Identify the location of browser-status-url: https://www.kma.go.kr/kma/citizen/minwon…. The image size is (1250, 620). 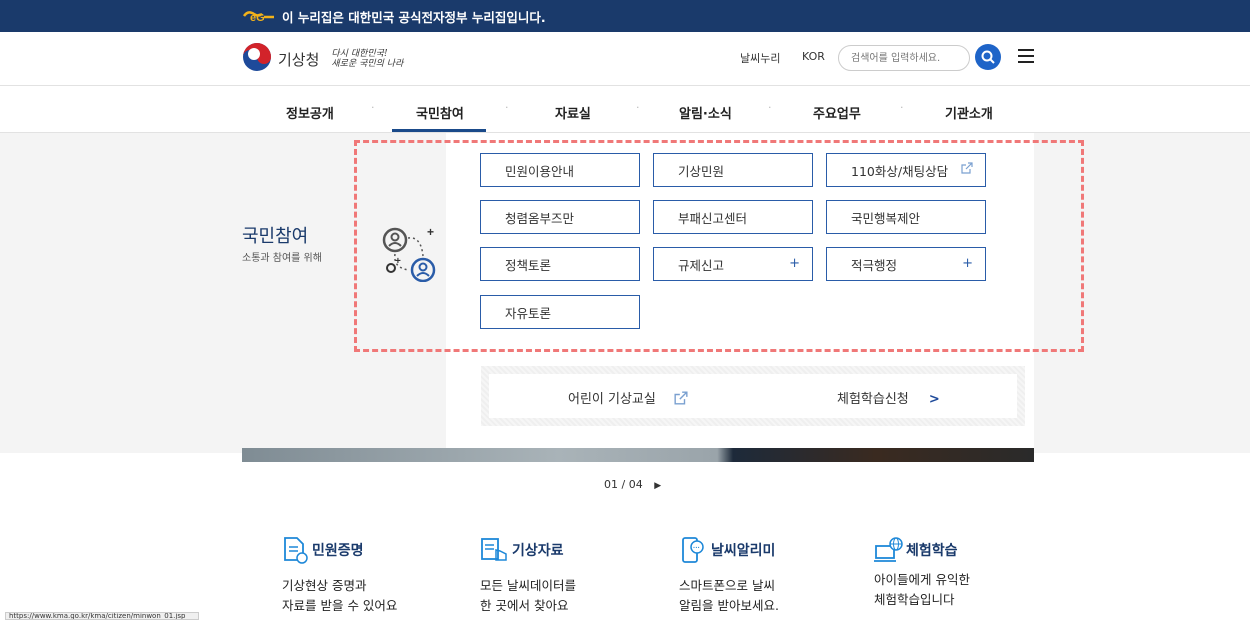
(102, 616).